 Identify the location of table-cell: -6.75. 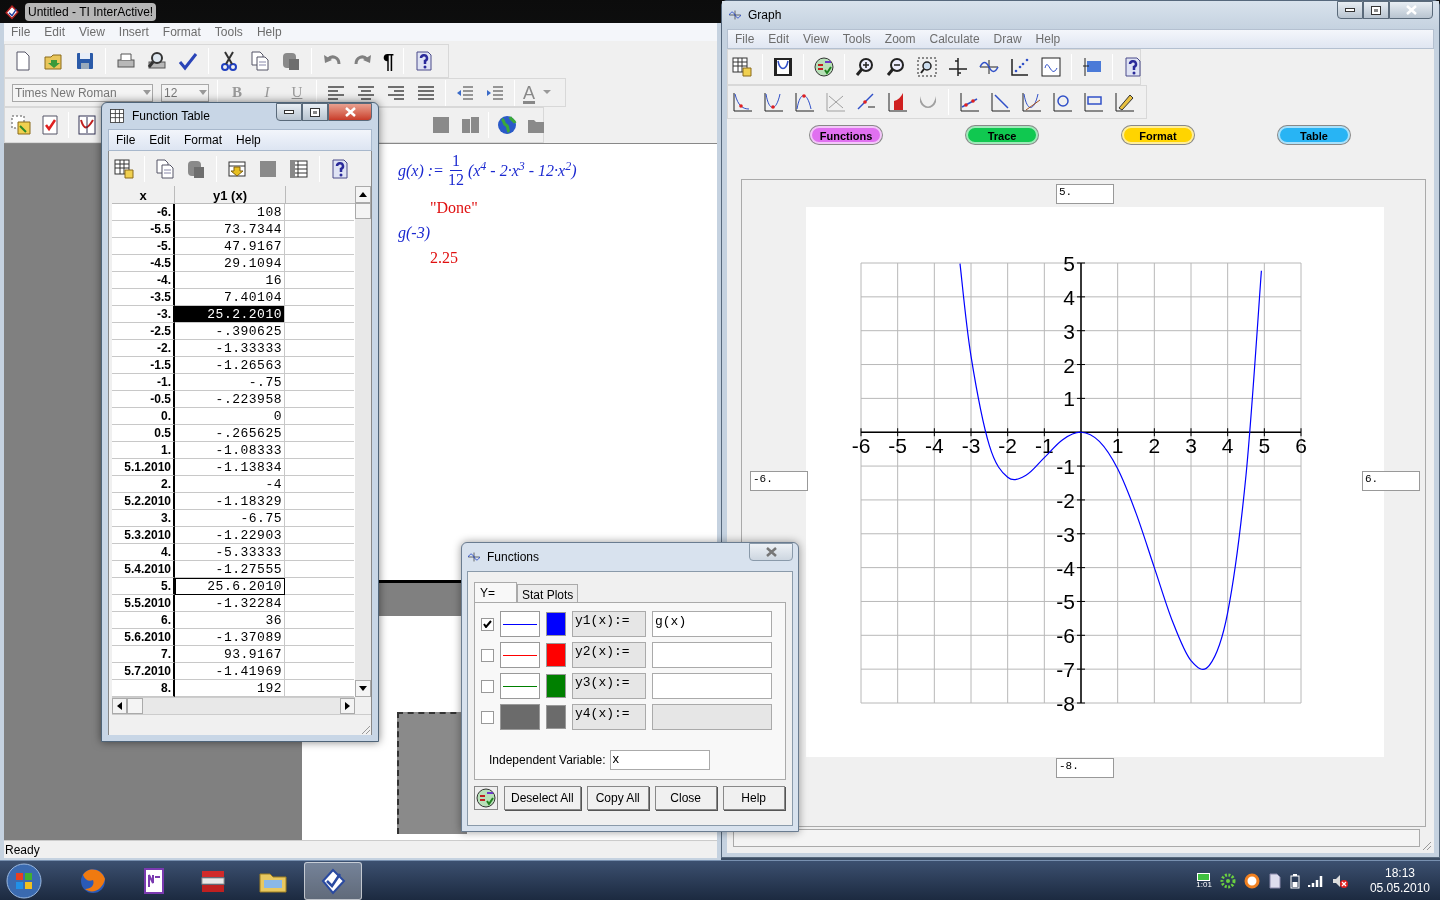
(230, 518).